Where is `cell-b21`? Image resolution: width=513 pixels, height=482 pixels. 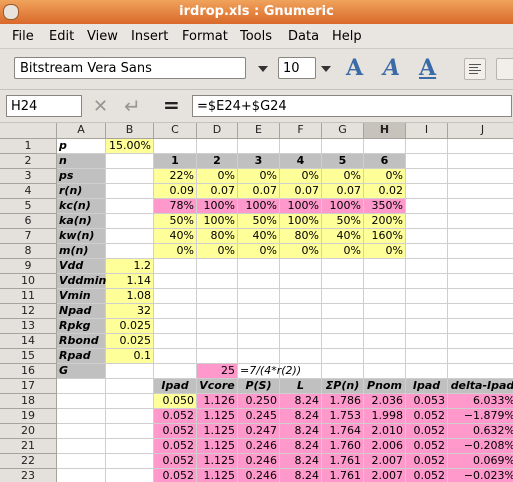 cell-b21 is located at coordinates (130, 446).